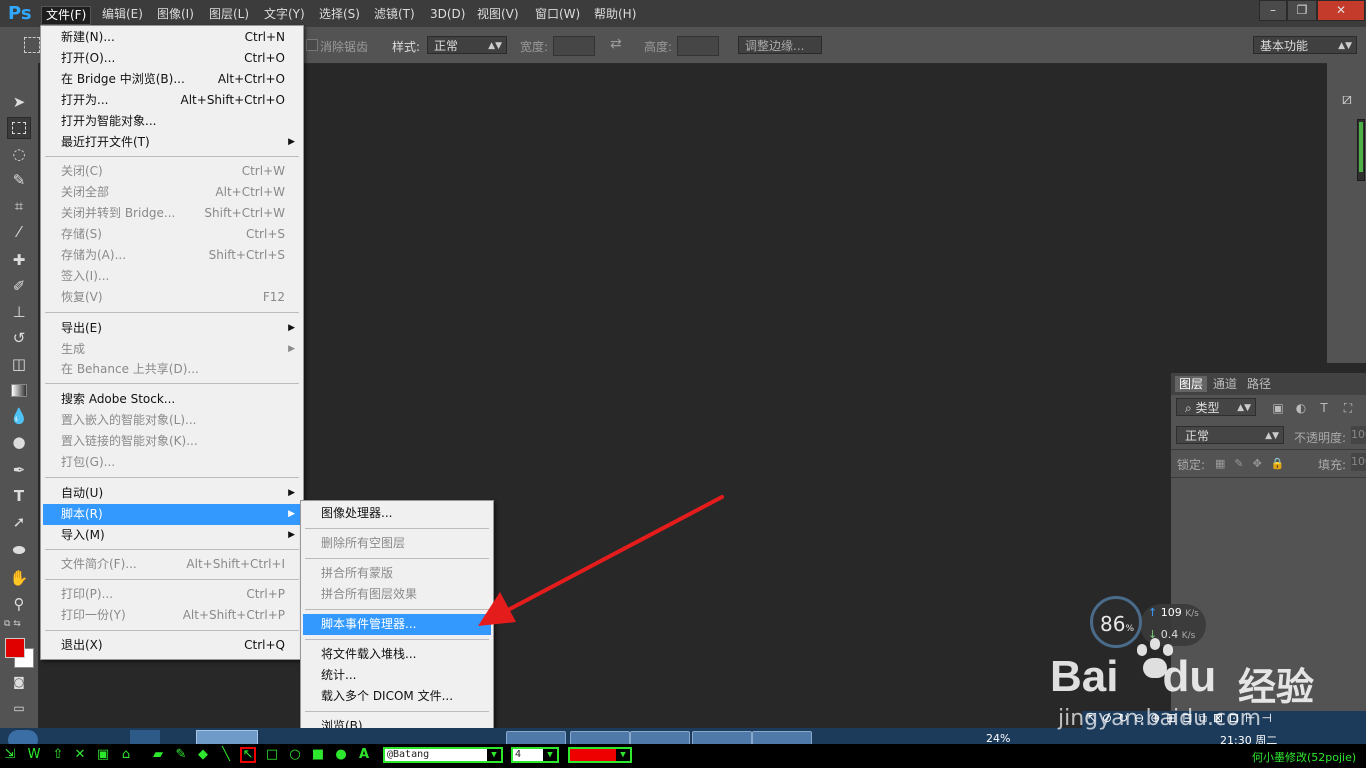 The height and width of the screenshot is (768, 1366). Describe the element at coordinates (126, 755) in the screenshot. I see `folder-icon: ⌂` at that location.